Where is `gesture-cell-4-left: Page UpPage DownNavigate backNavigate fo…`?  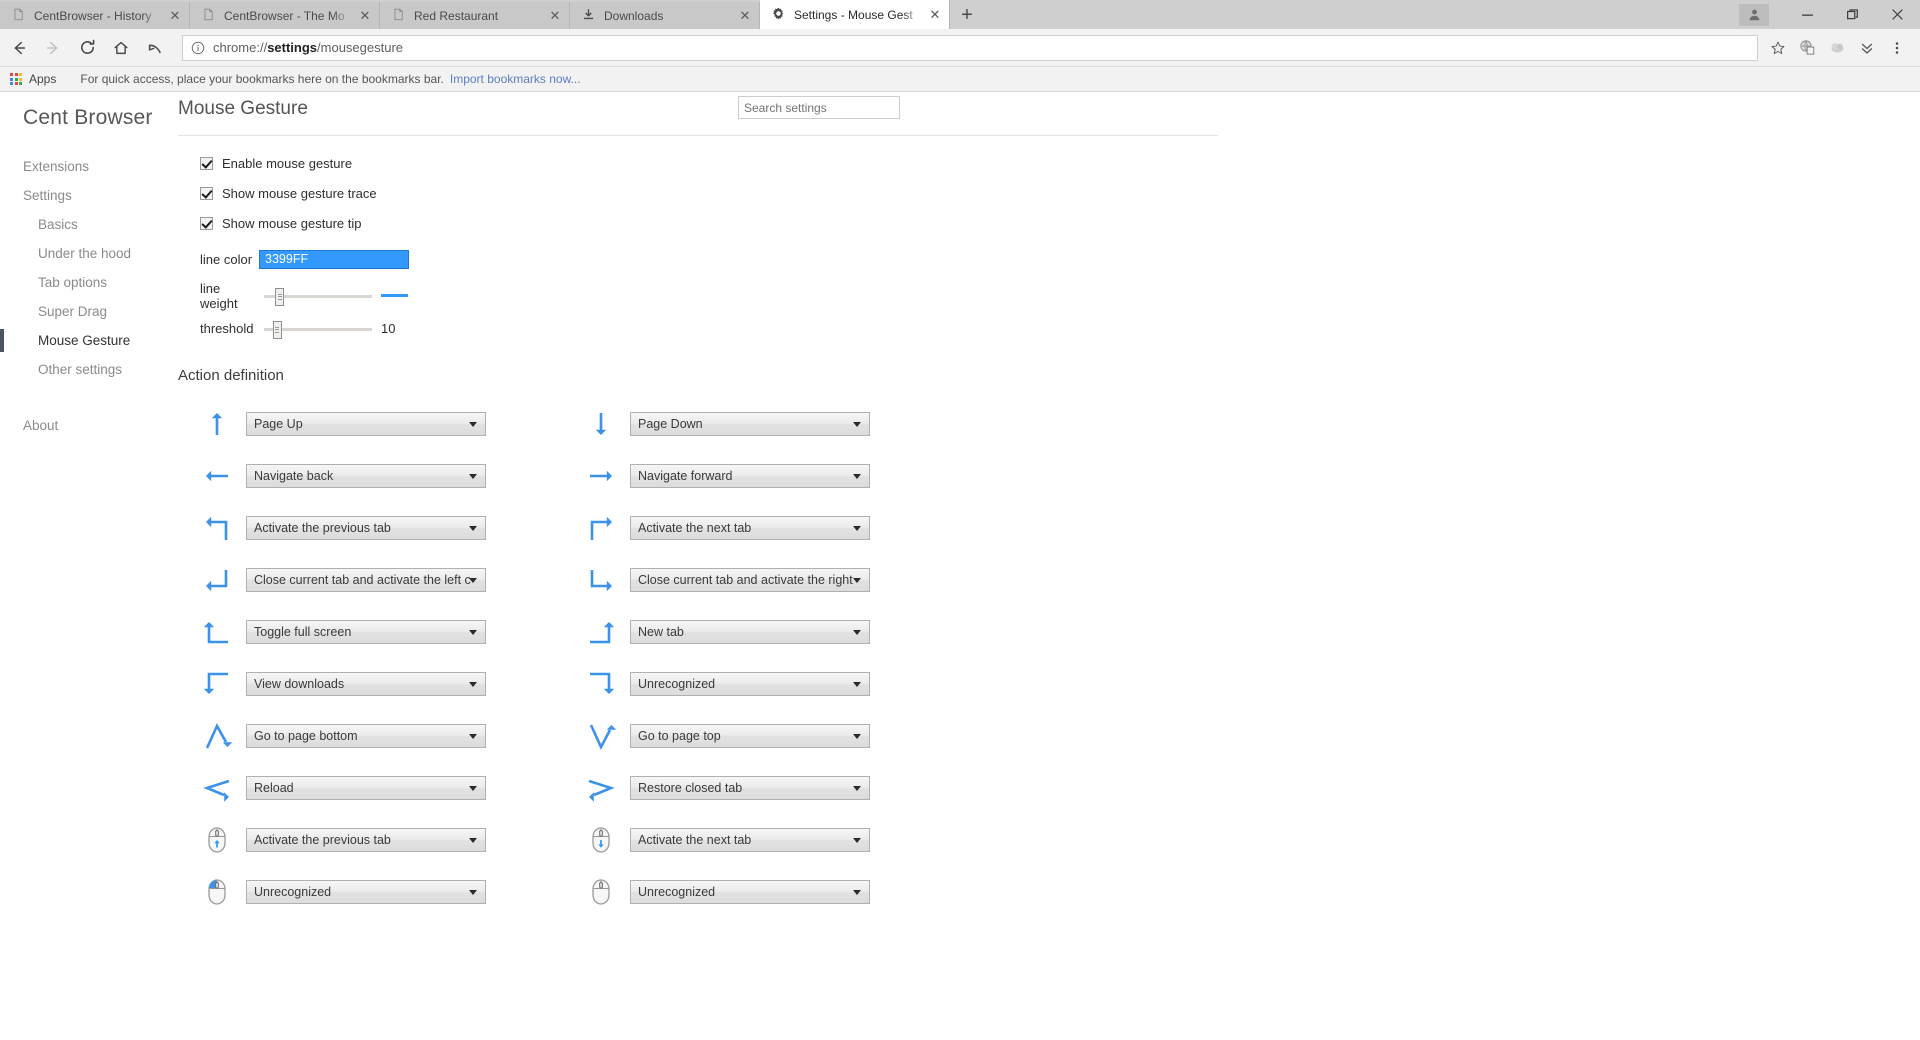
gesture-cell-4-left: Page UpPage DownNavigate backNavigate fo… is located at coordinates (381, 632).